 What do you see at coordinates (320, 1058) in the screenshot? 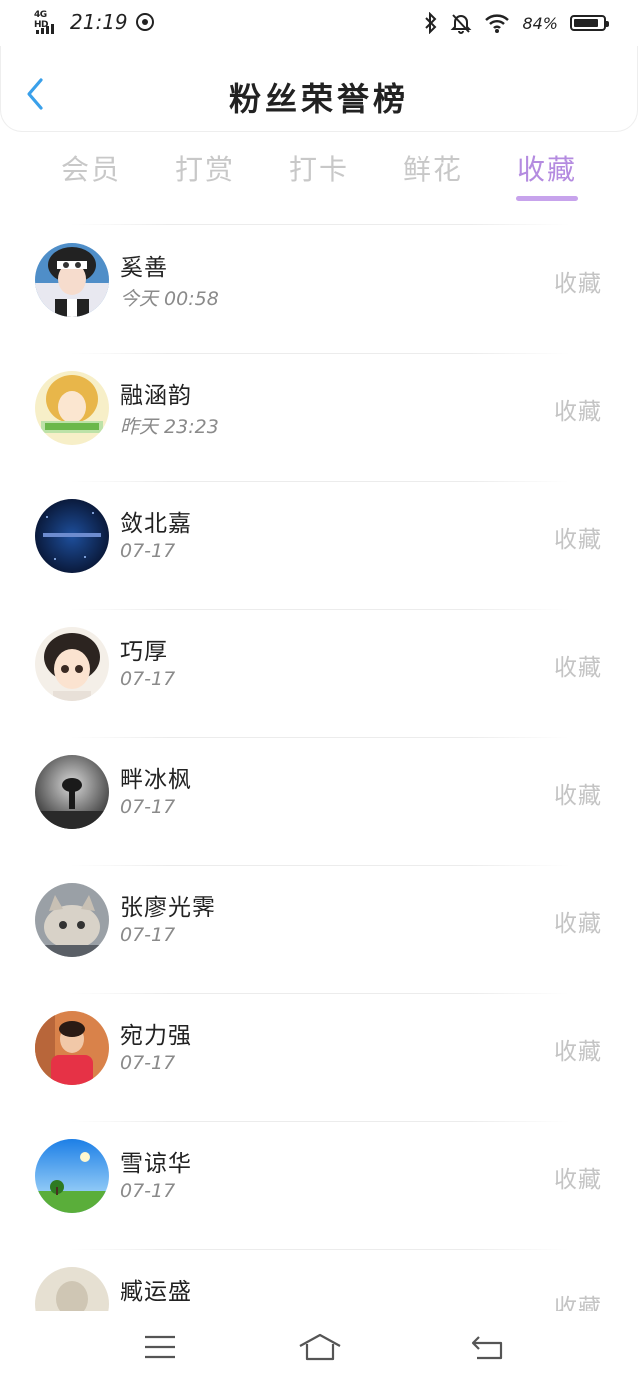
I see `list-item: 宛力强 07-17 收藏` at bounding box center [320, 1058].